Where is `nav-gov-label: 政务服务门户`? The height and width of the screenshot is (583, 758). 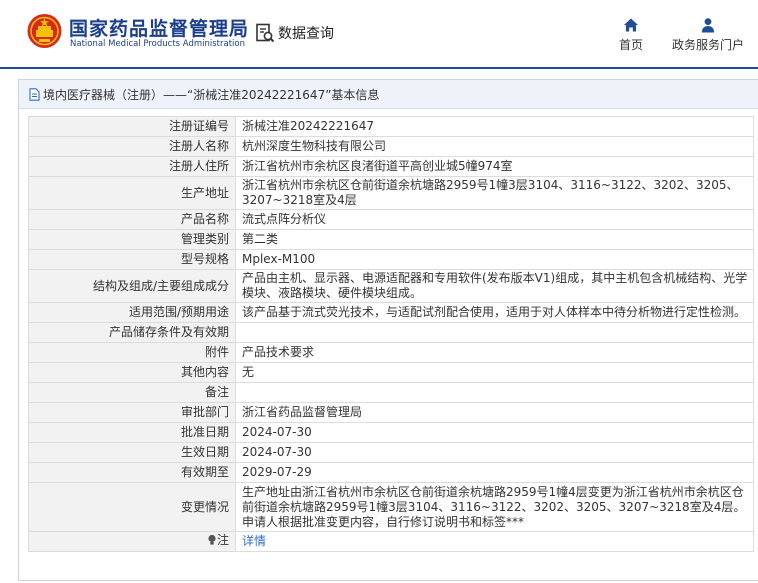 nav-gov-label: 政务服务门户 is located at coordinates (707, 45).